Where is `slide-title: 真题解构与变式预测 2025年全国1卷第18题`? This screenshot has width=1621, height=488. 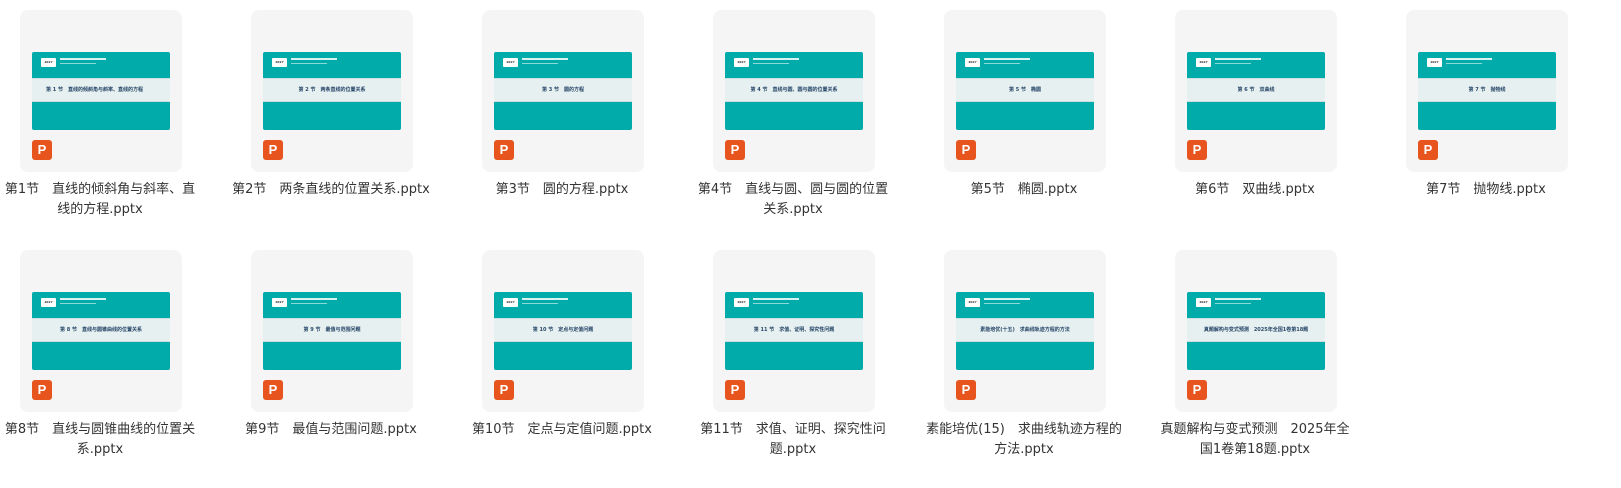
slide-title: 真题解构与变式预测 2025年全国1卷第18题 is located at coordinates (1256, 330).